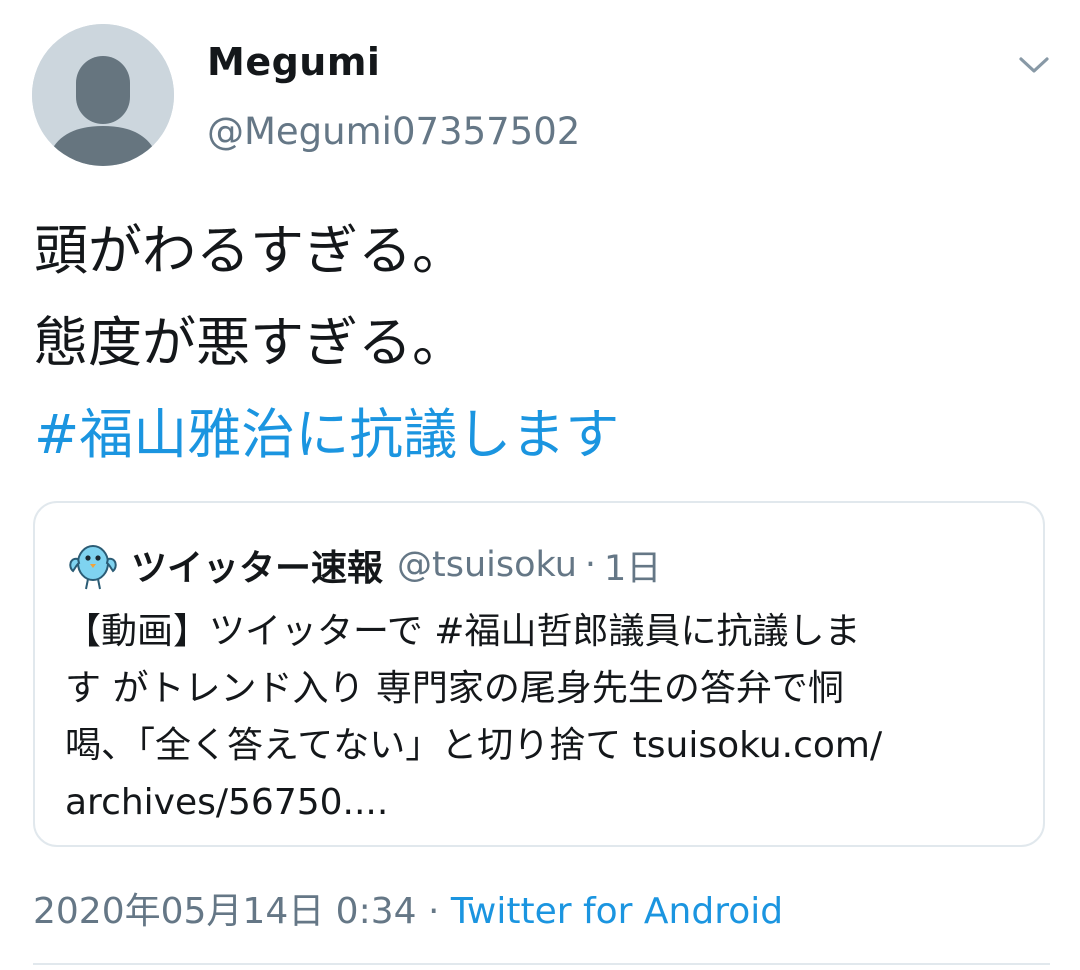 Image resolution: width=1080 pixels, height=970 pixels. Describe the element at coordinates (225, 911) in the screenshot. I see `tweet-timestamp: 2020年05月14日 0:34` at that location.